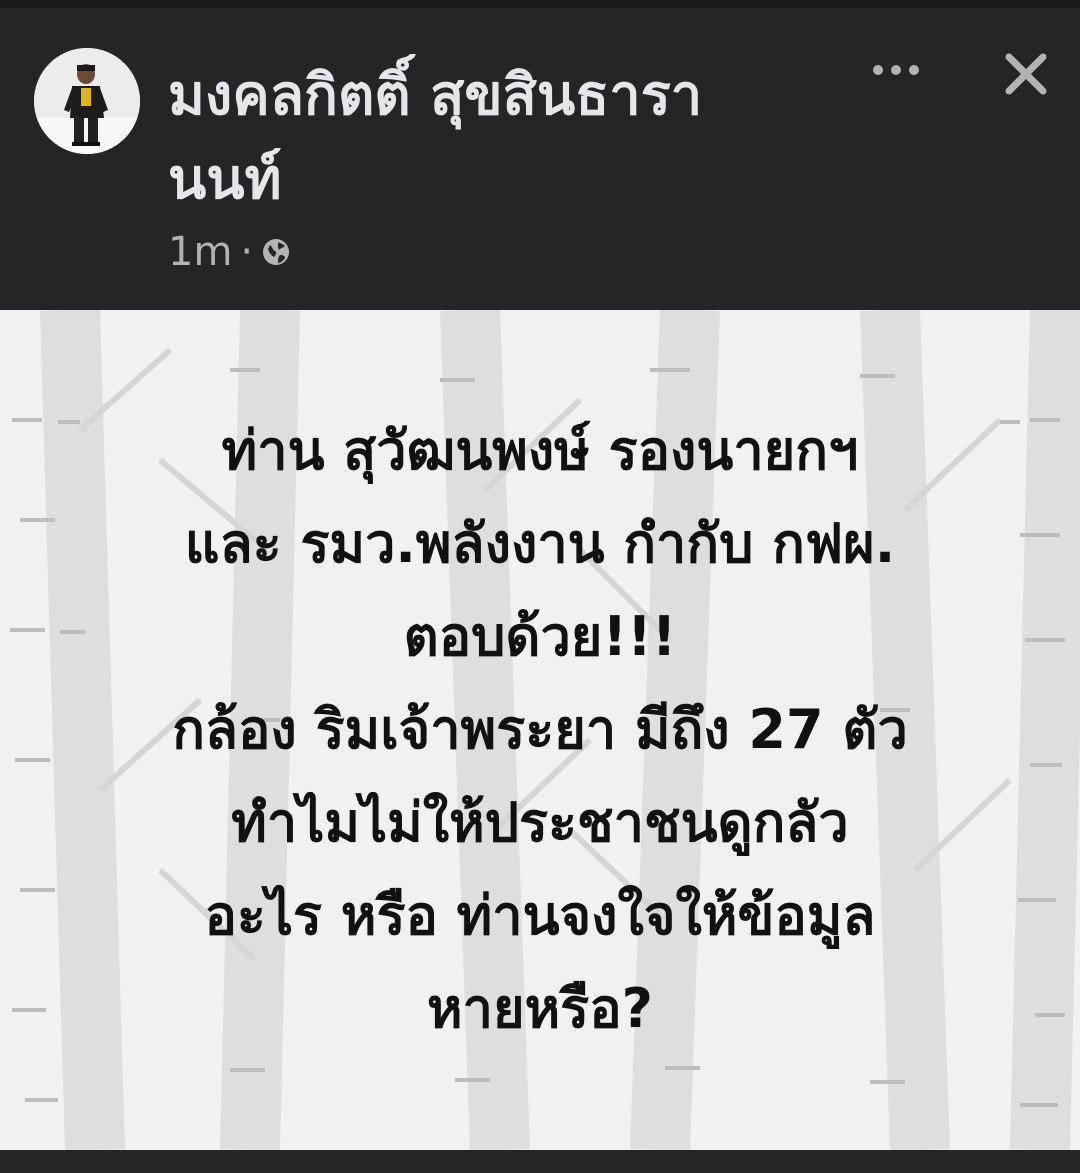  Describe the element at coordinates (540, 450) in the screenshot. I see `post-line-1: ท่าน สุวัฒนพงษ์ รองนายกฯ` at that location.